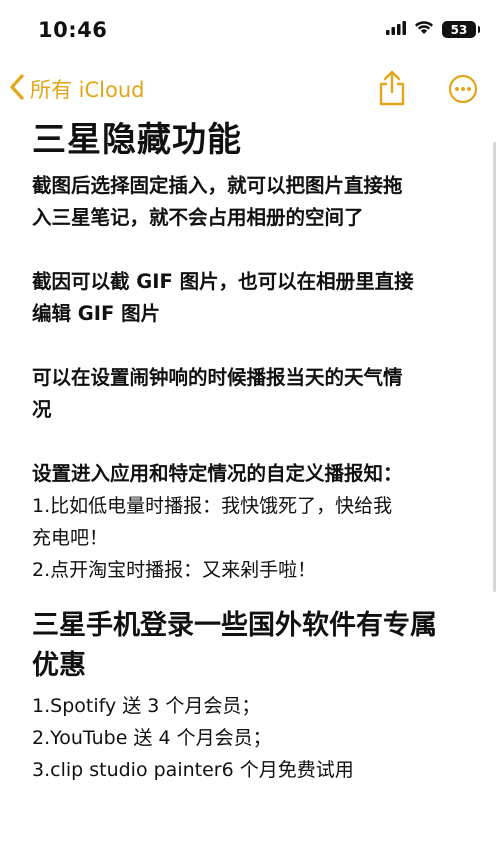  I want to click on note-line: 可以在设置闹钟响的时候播报当天的天气情, so click(217, 377).